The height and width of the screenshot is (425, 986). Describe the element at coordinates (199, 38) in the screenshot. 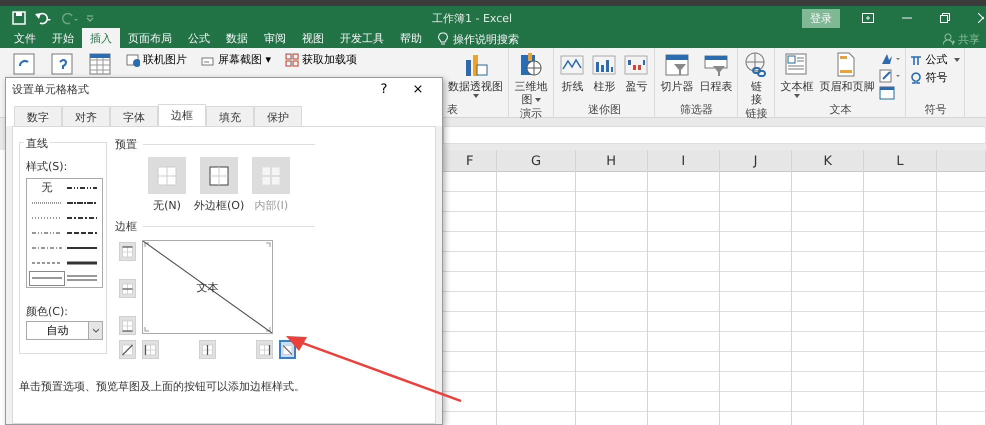

I see `menu-tab: 公式` at that location.